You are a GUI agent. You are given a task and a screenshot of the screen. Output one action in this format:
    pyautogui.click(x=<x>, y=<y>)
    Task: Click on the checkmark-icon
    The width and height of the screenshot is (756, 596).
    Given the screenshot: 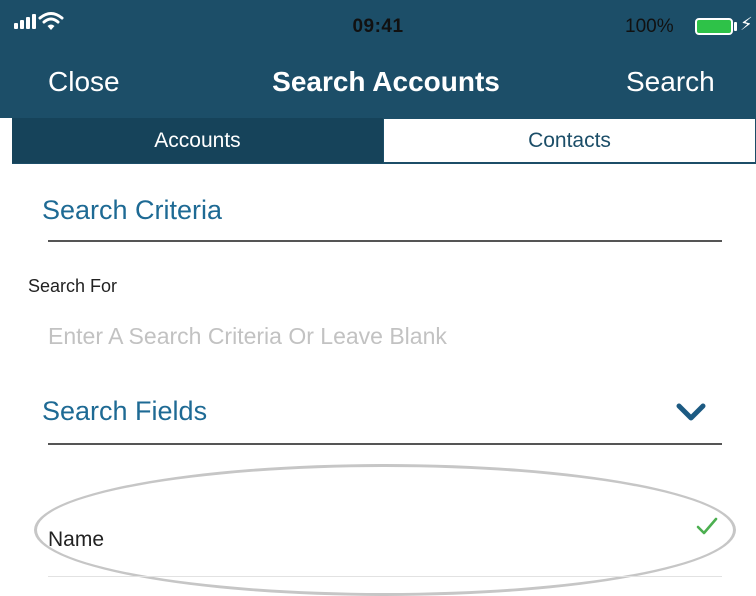 What is the action you would take?
    pyautogui.click(x=707, y=526)
    